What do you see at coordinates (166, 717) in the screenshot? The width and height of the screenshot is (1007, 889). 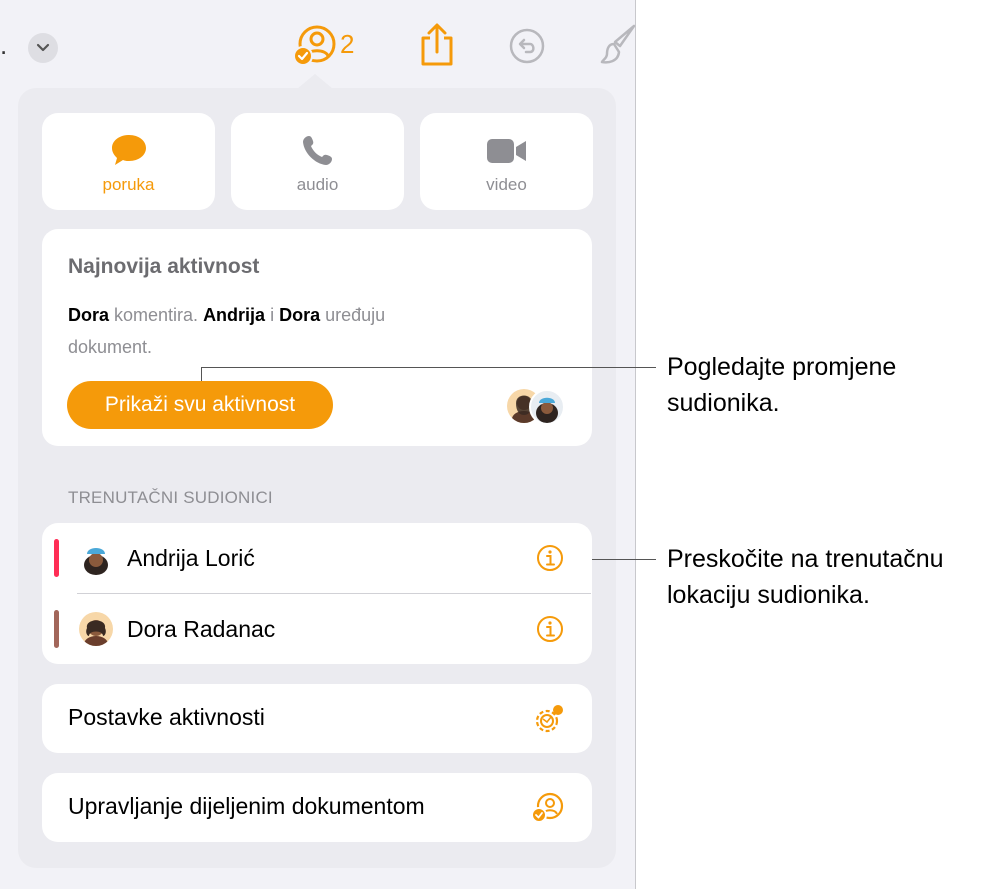 I see `activity-settings-label: Postavke aktivnosti` at bounding box center [166, 717].